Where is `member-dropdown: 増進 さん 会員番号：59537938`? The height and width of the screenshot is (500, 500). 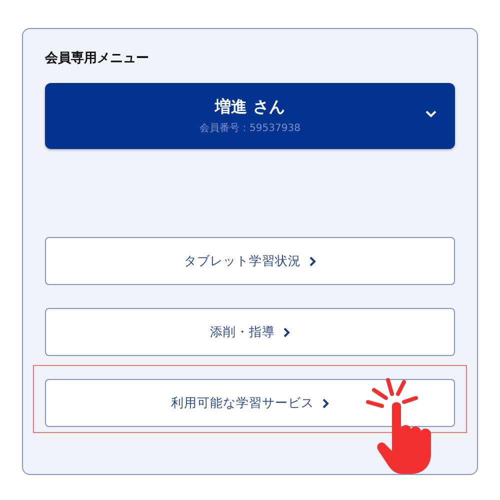 member-dropdown: 増進 さん 会員番号：59537938 is located at coordinates (250, 116).